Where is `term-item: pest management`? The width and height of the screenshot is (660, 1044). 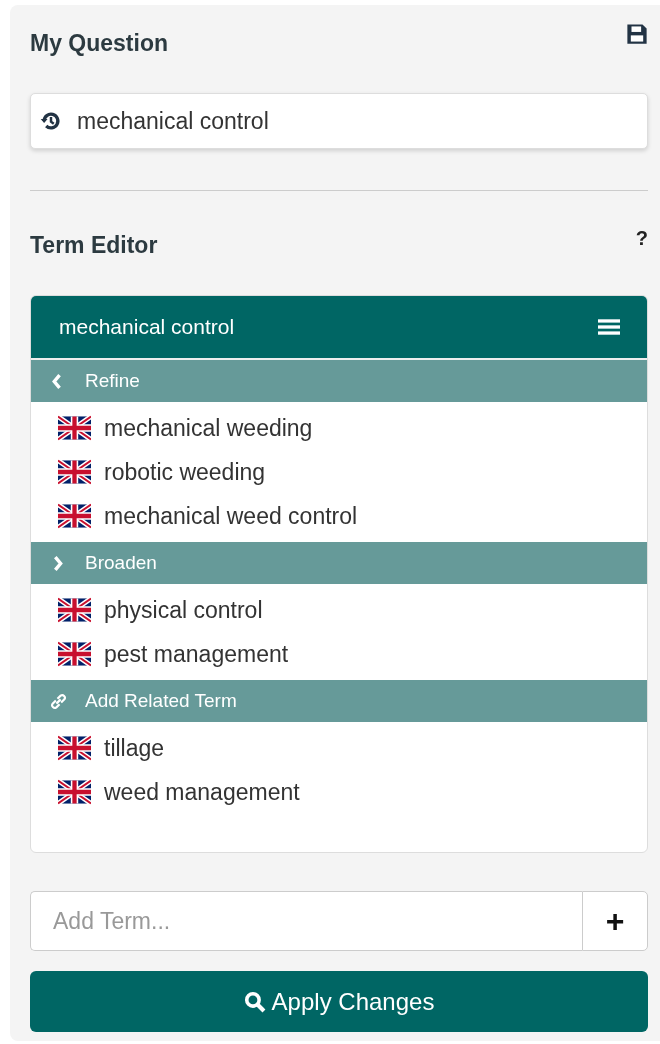 term-item: pest management is located at coordinates (339, 654).